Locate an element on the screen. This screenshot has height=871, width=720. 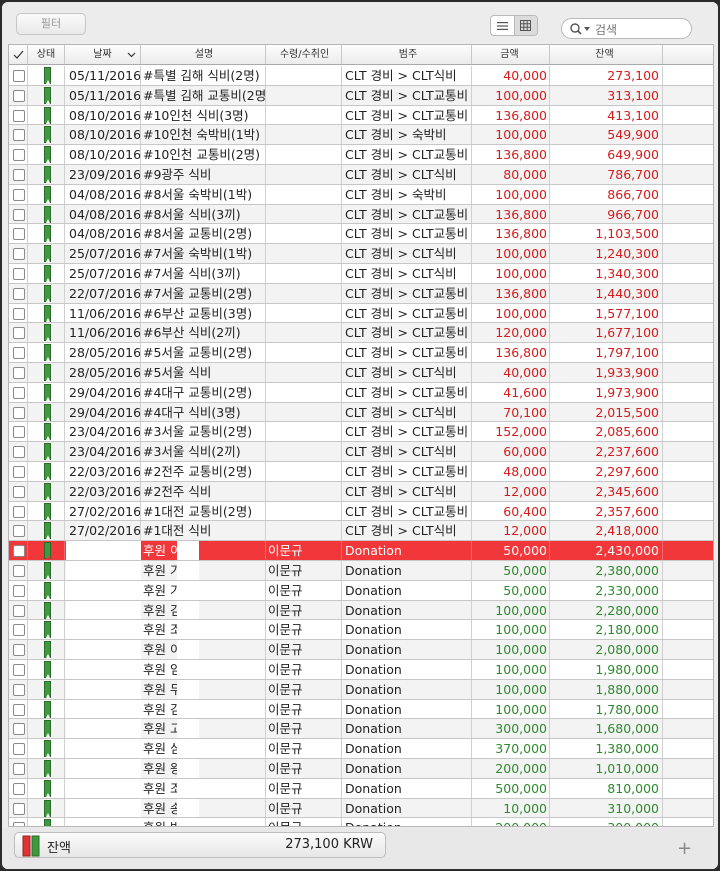
table-row: 후원 이 이문규 Donation 50,000 2,430,000 is located at coordinates (361, 551).